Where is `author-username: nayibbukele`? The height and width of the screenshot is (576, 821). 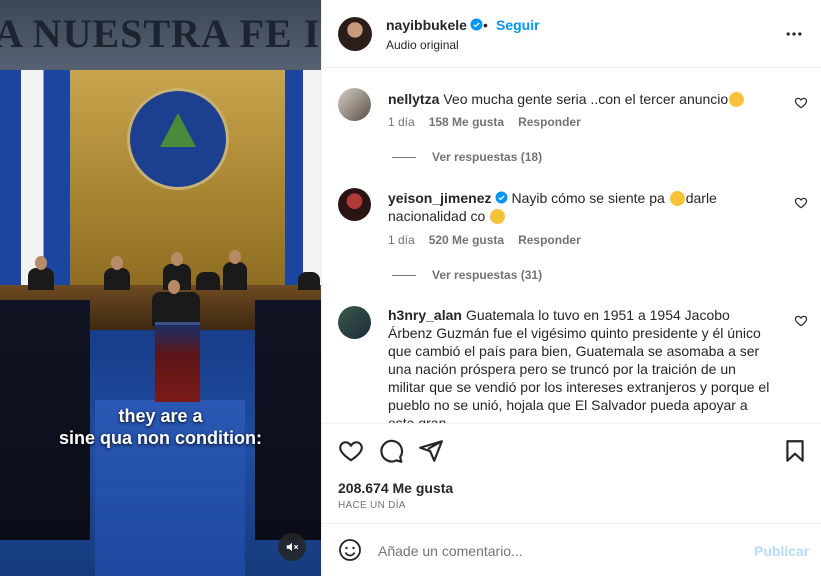 author-username: nayibbukele is located at coordinates (434, 25).